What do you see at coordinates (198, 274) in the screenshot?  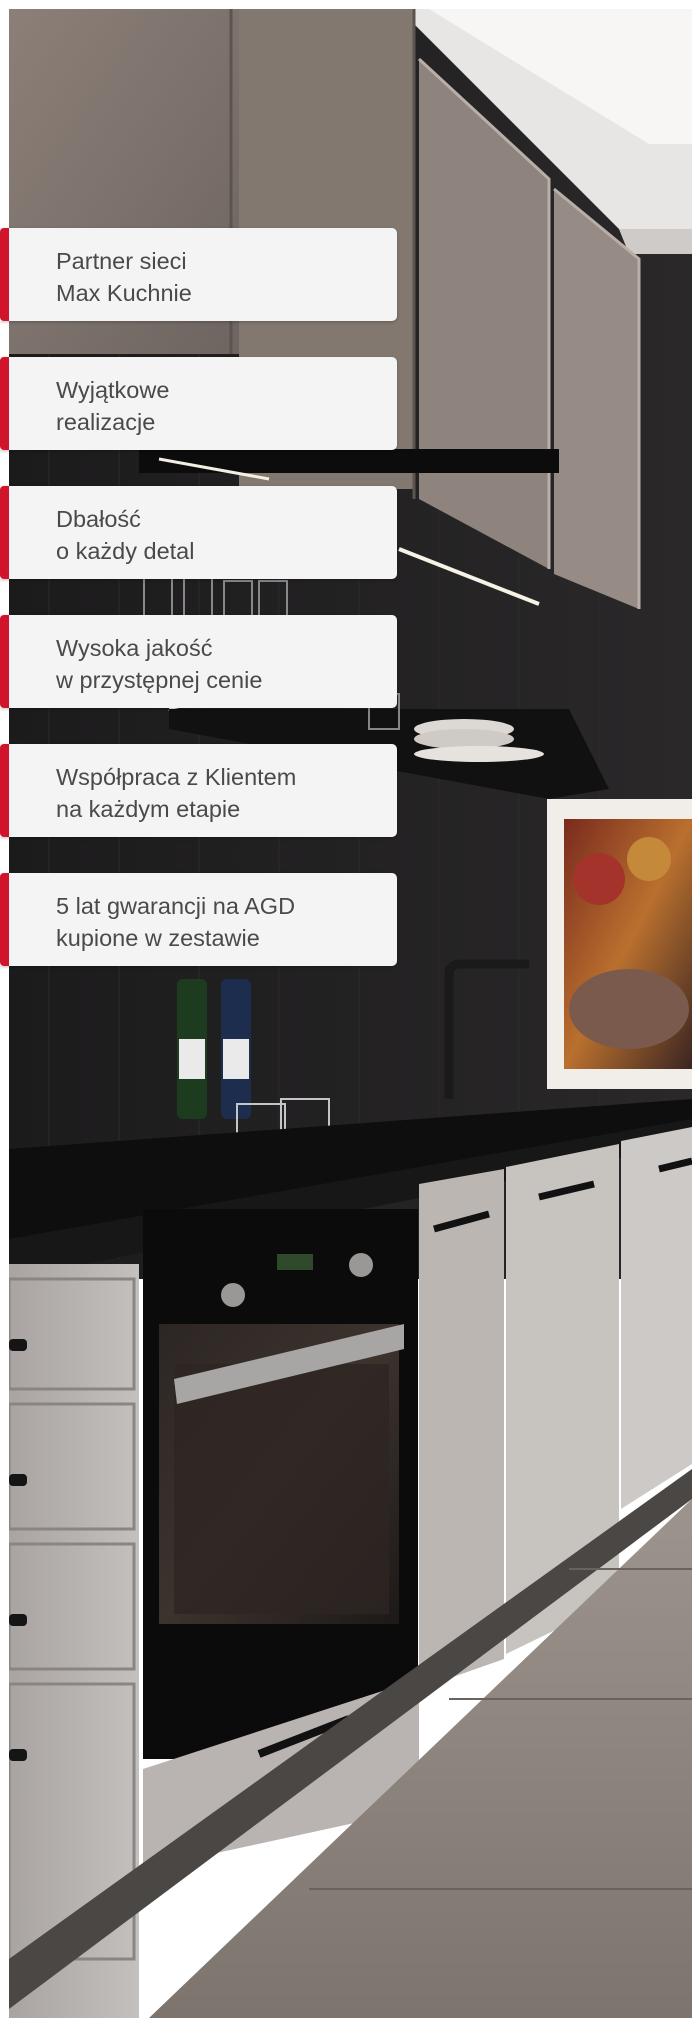 I see `feature-card-partner: Partner sieci Max Kuchnie` at bounding box center [198, 274].